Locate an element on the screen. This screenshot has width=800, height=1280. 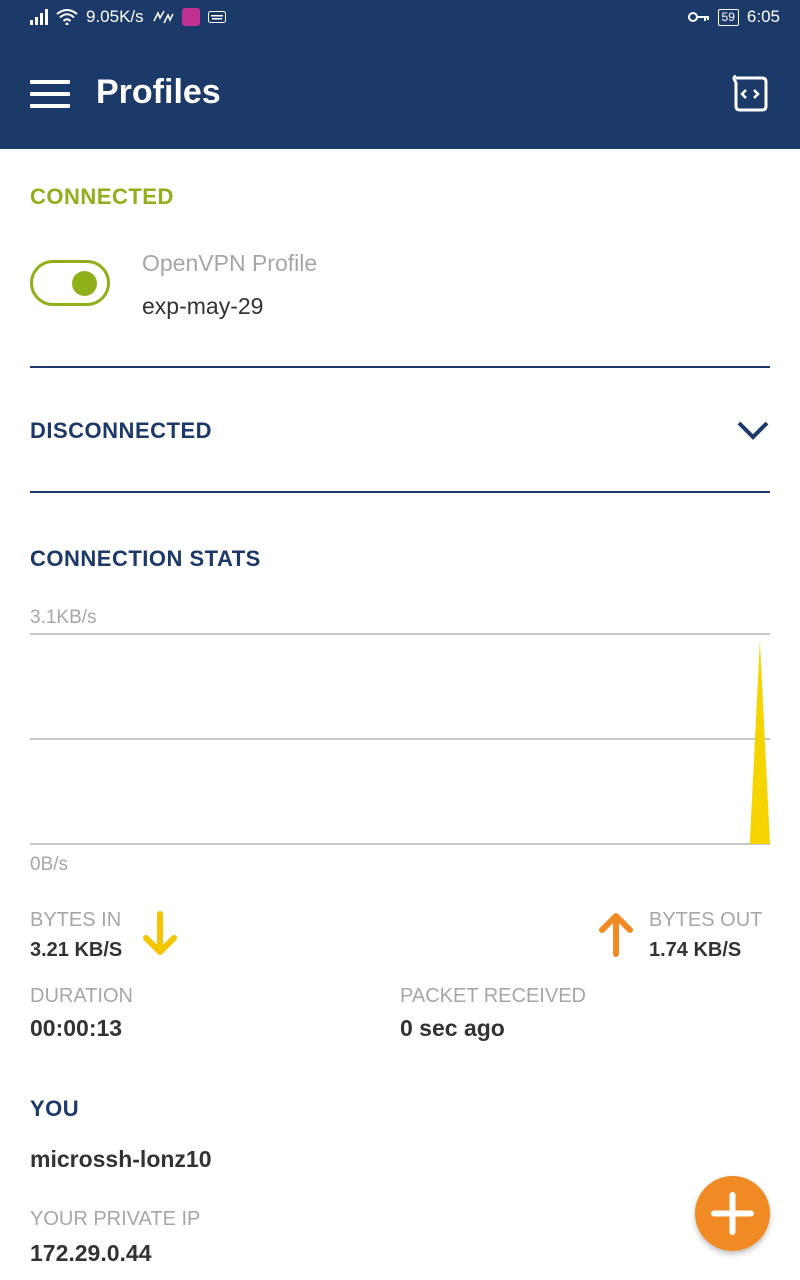
app-notification-icon is located at coordinates (190, 17).